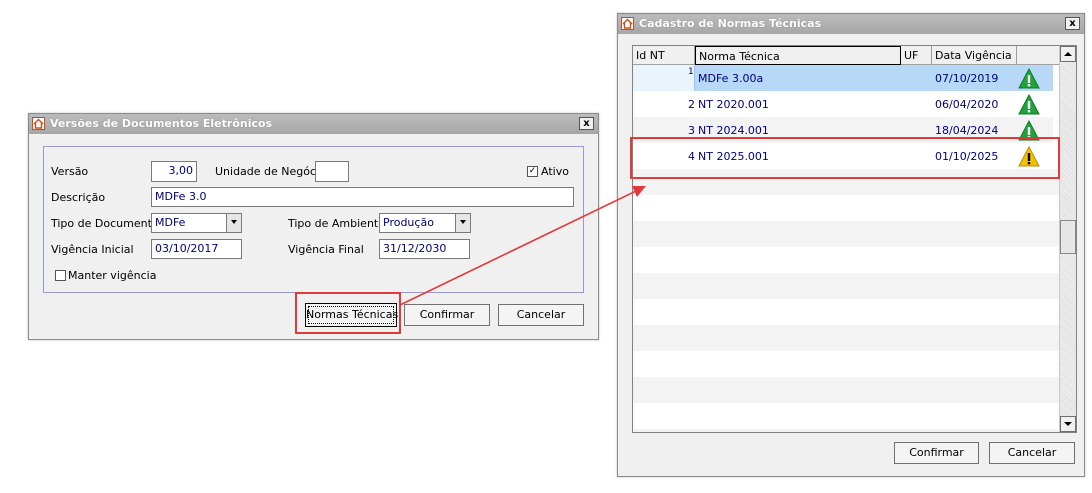 The width and height of the screenshot is (1092, 493). Describe the element at coordinates (92, 249) in the screenshot. I see `vigencia-inicial-label: Vigência Inicial` at that location.